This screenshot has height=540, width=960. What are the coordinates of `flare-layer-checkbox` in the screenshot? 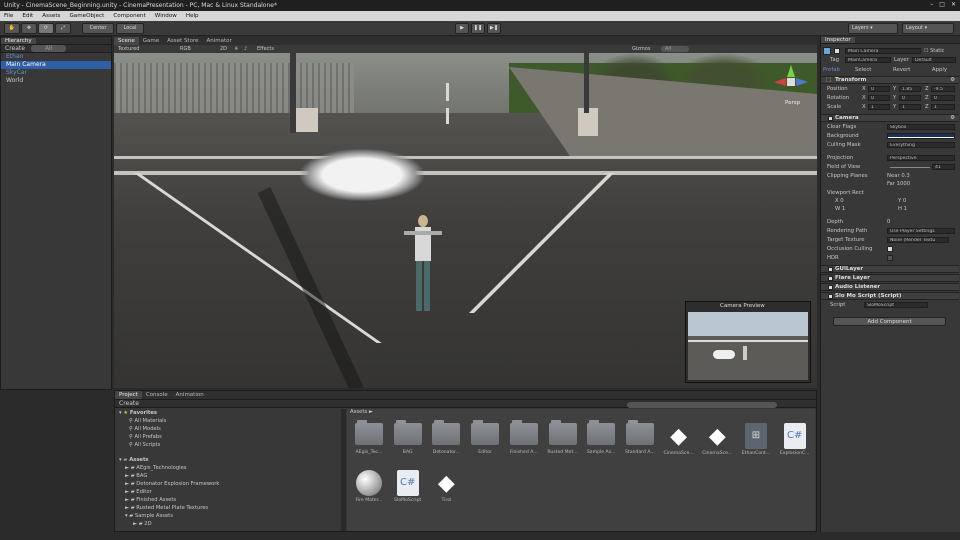 It's located at (830, 278).